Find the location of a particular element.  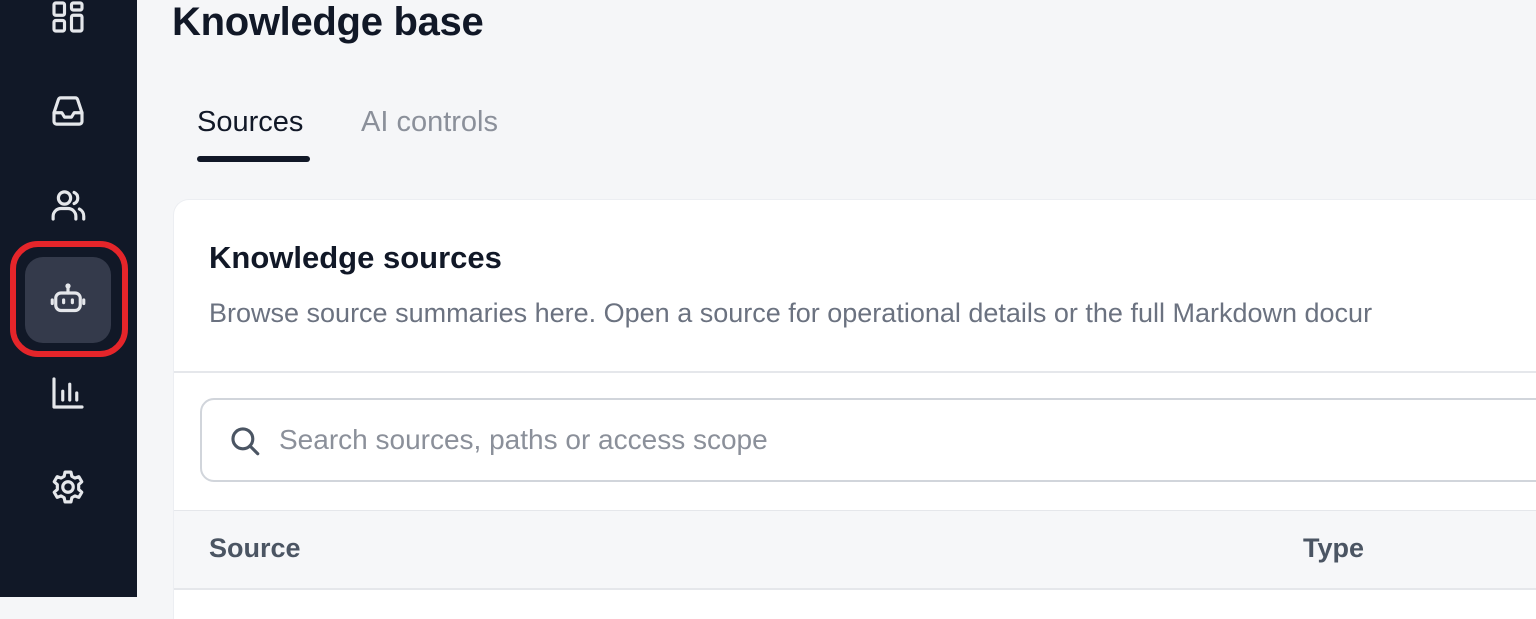

search-icon is located at coordinates (245, 441).